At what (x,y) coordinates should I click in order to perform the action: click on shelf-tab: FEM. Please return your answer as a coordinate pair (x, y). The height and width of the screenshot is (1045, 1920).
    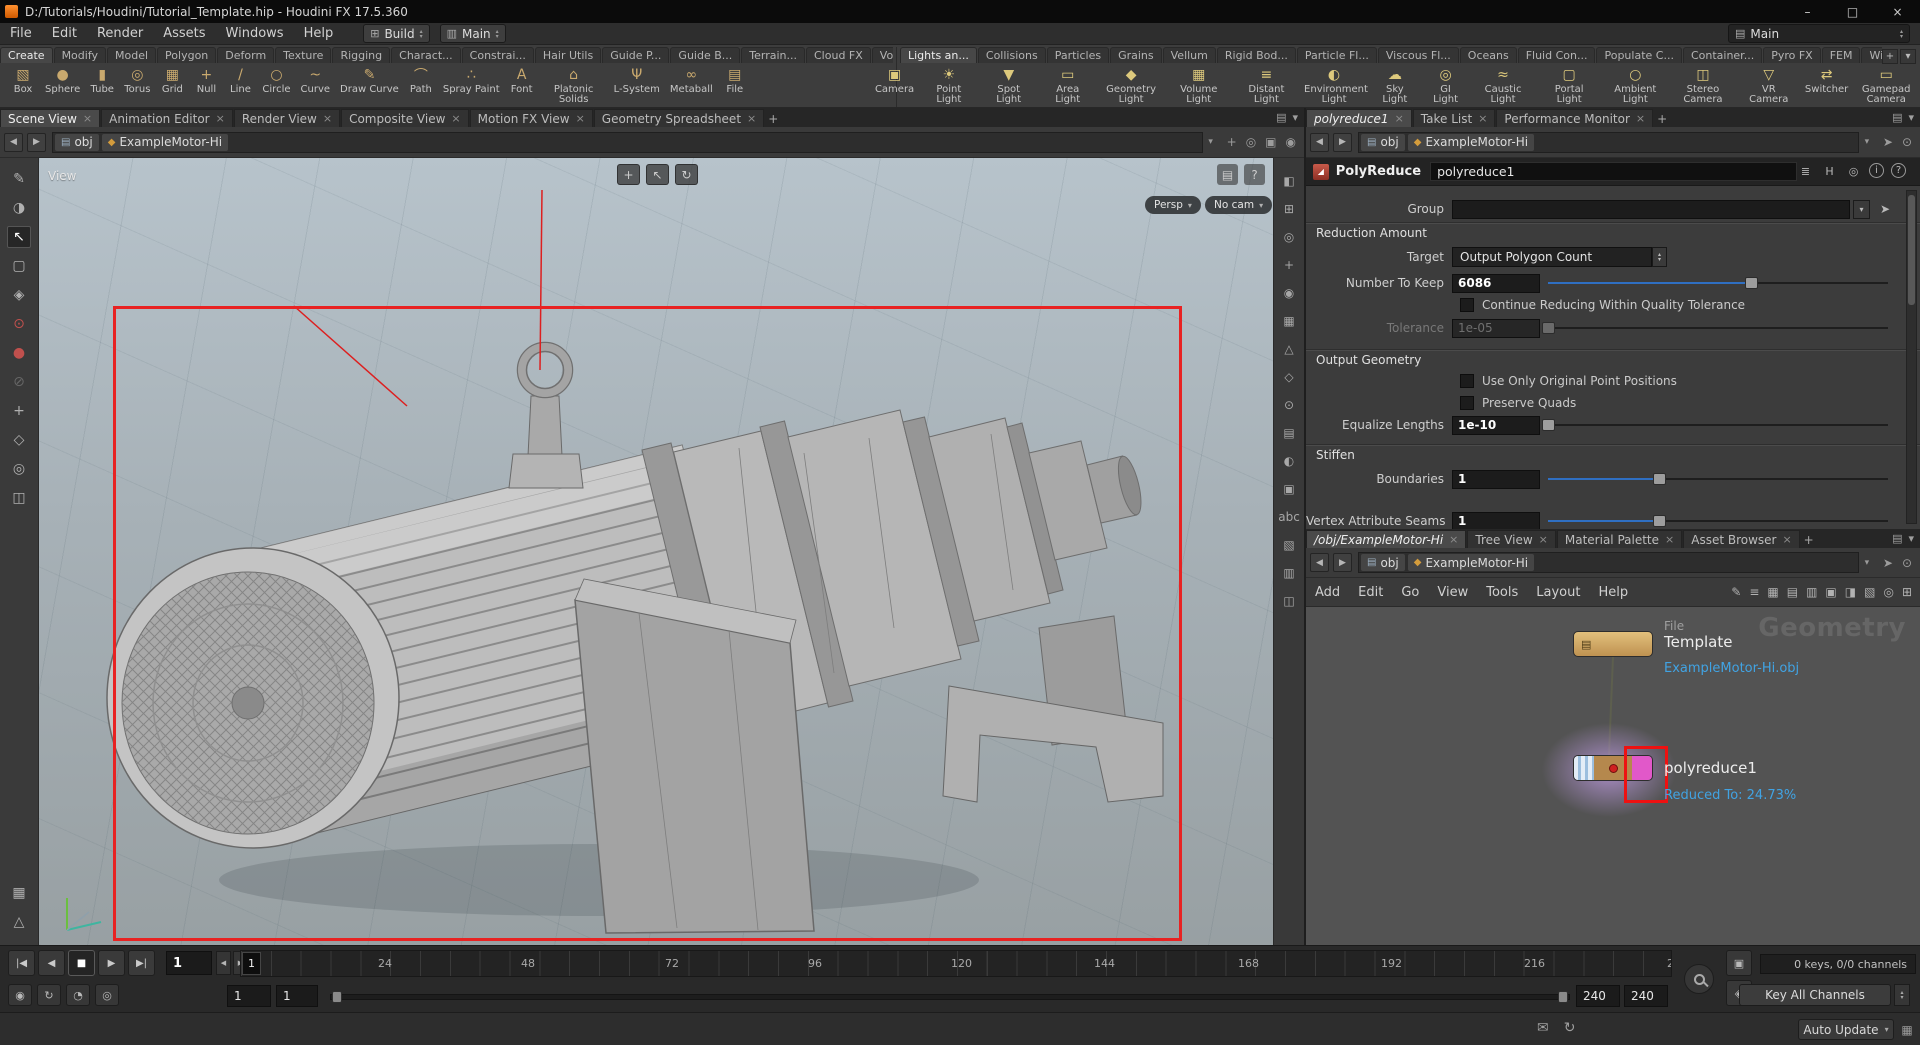
    Looking at the image, I should click on (1841, 55).